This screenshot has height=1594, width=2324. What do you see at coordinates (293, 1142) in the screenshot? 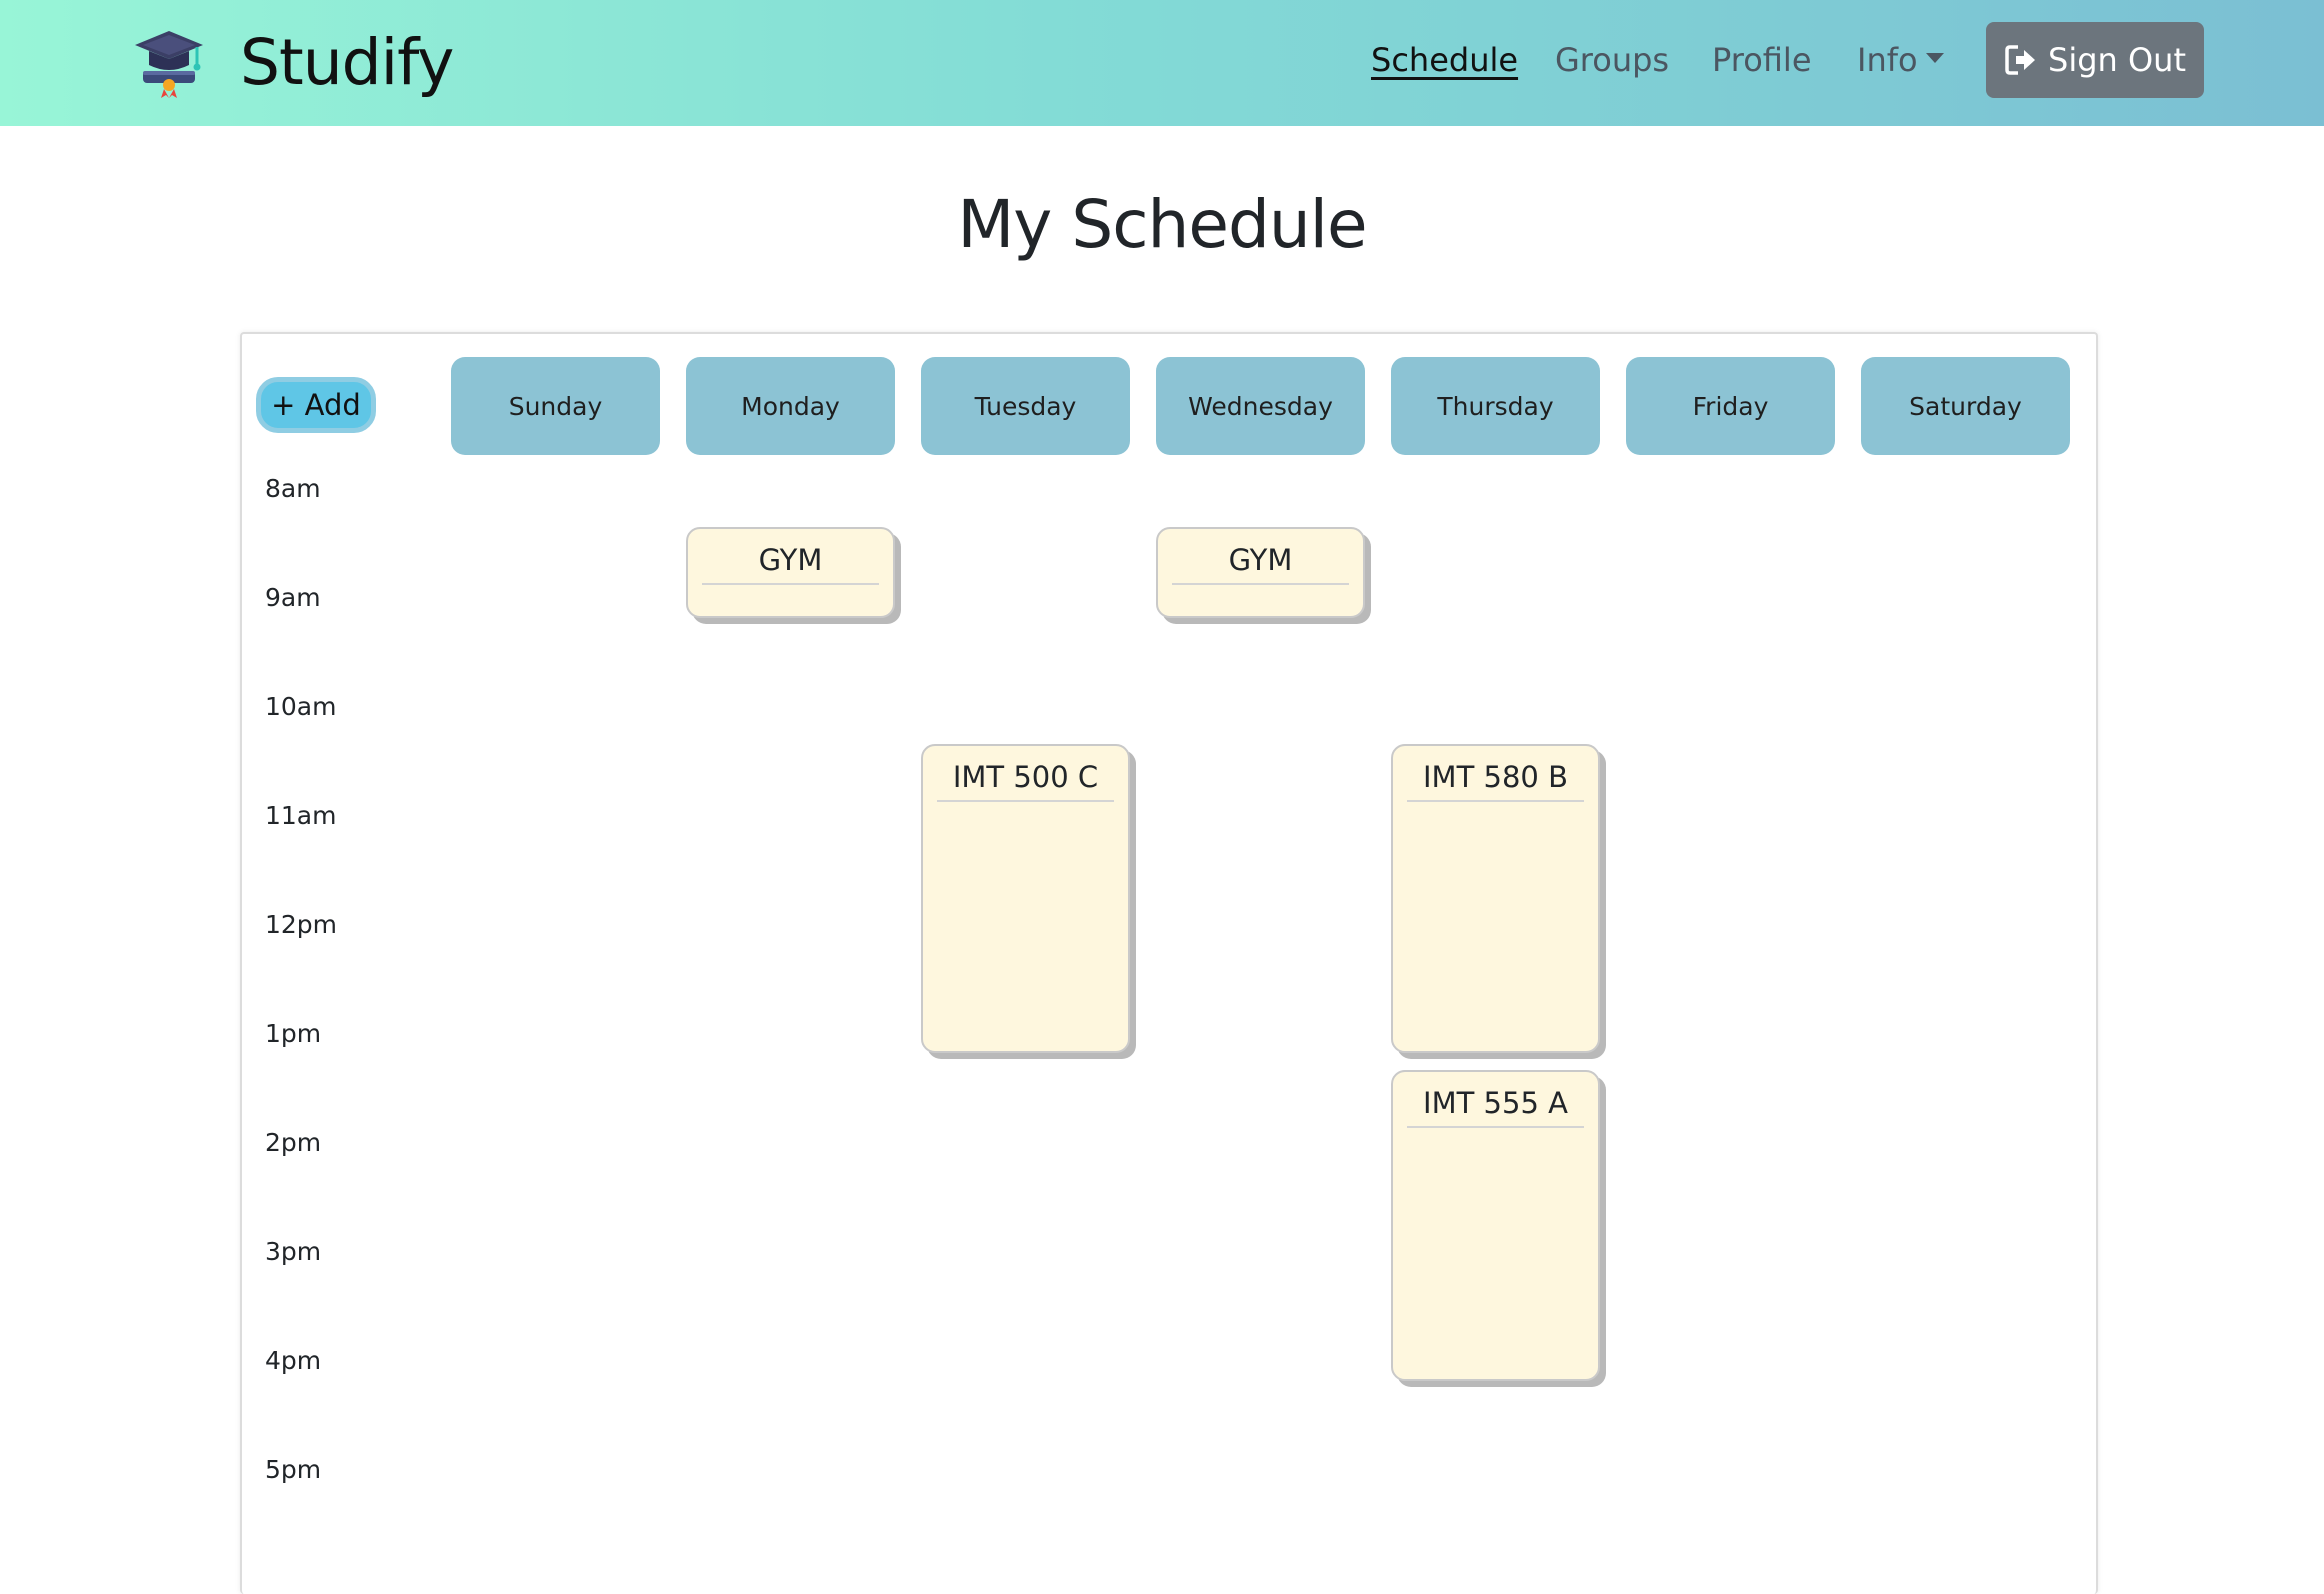
I see `time-label: 2pm` at bounding box center [293, 1142].